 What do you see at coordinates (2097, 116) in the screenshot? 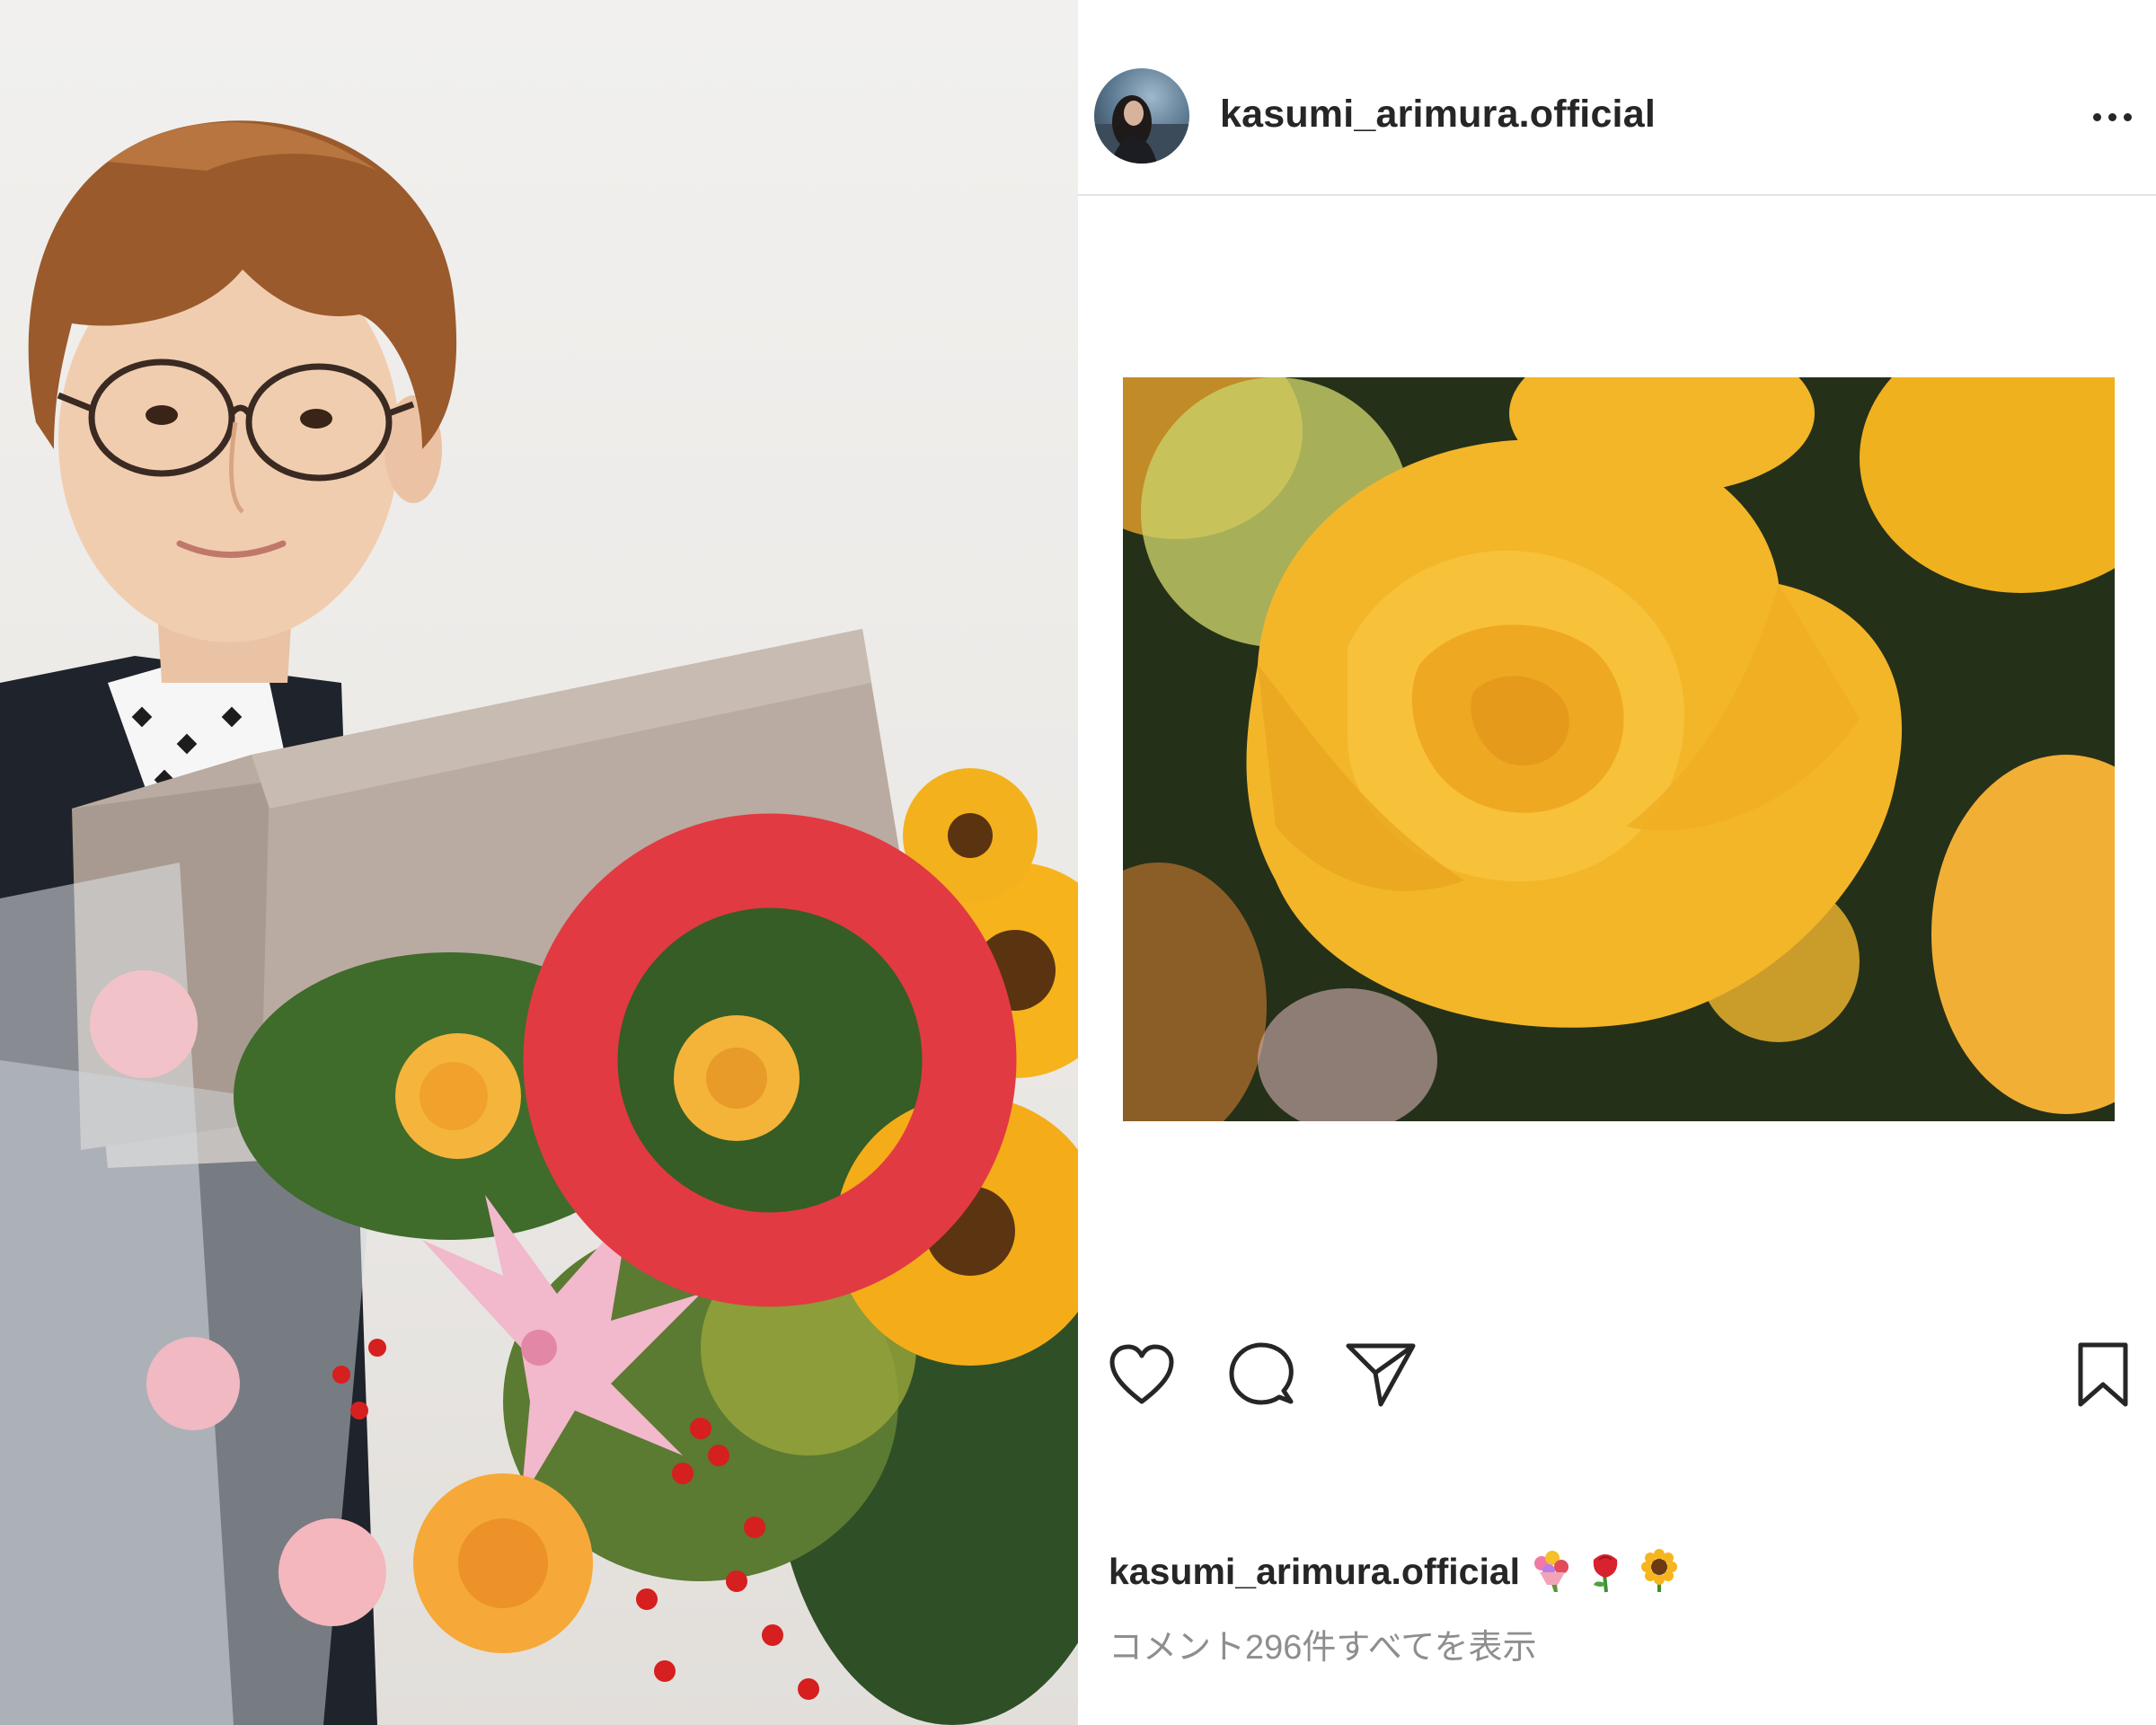
I see `more-horizontal-icon` at bounding box center [2097, 116].